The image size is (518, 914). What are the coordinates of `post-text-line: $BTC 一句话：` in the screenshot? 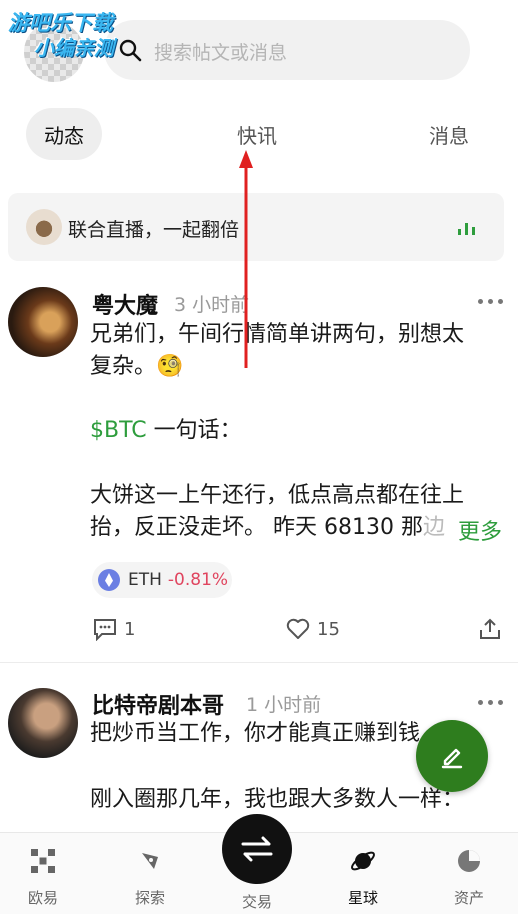 It's located at (166, 431).